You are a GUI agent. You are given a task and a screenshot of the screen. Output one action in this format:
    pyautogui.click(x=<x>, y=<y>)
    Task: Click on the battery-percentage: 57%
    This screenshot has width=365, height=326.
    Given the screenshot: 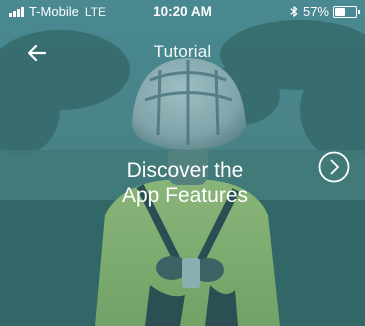 What is the action you would take?
    pyautogui.click(x=315, y=11)
    